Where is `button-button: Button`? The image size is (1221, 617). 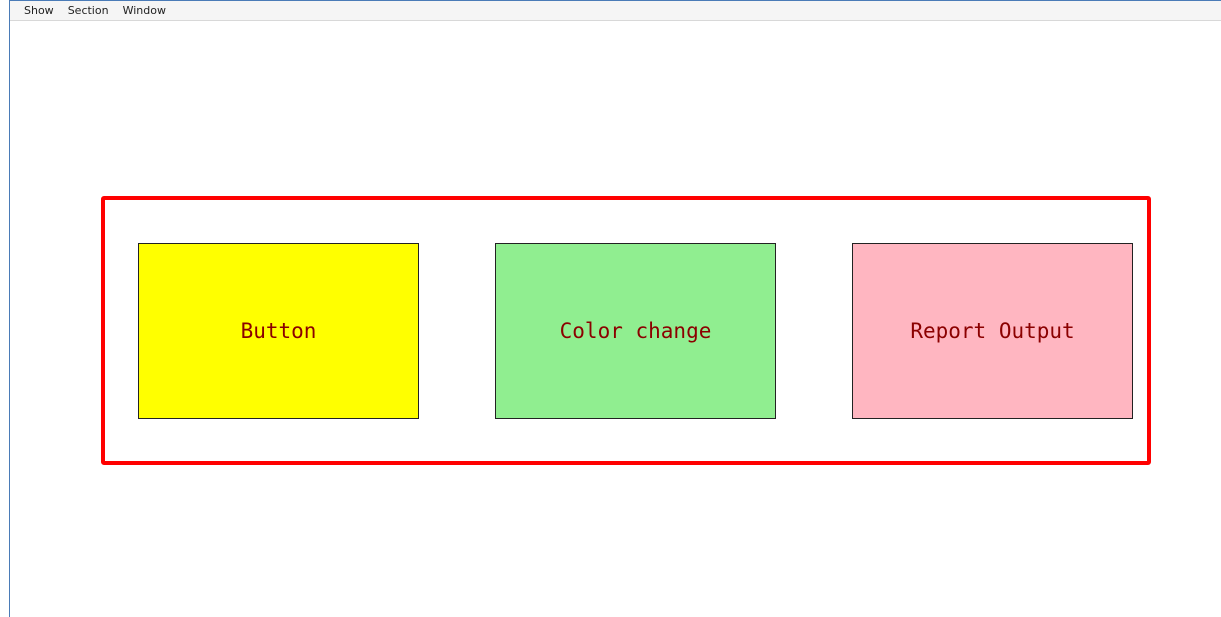
button-button: Button is located at coordinates (278, 331).